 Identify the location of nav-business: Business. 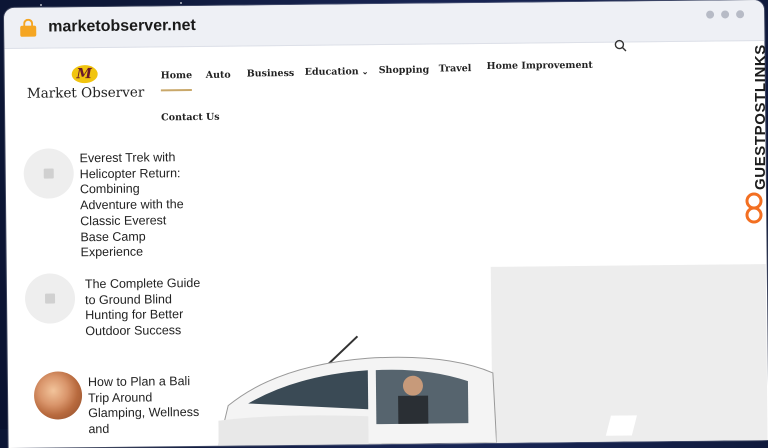
(271, 73).